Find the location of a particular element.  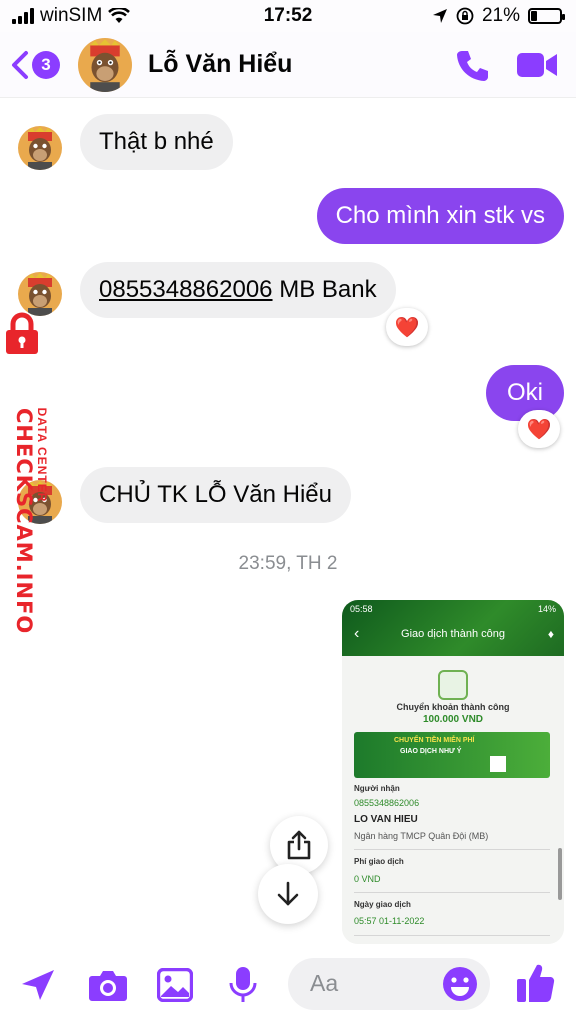

message-composer is located at coordinates (389, 984).